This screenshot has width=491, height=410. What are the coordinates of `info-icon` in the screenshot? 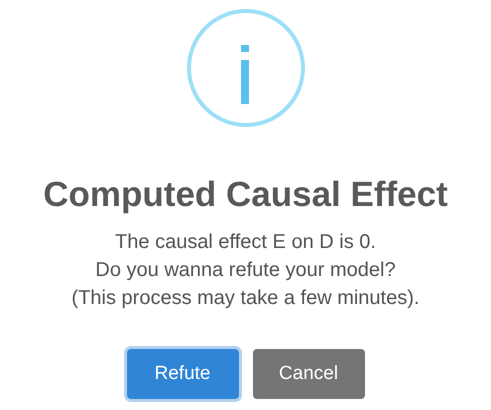 It's located at (246, 68).